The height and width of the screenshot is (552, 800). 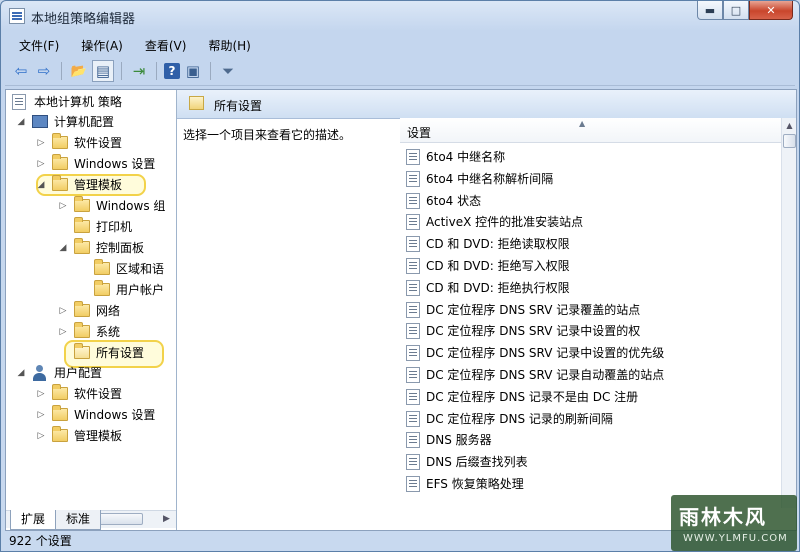 What do you see at coordinates (788, 313) in the screenshot?
I see `list-vertical-scrollbar: ▲` at bounding box center [788, 313].